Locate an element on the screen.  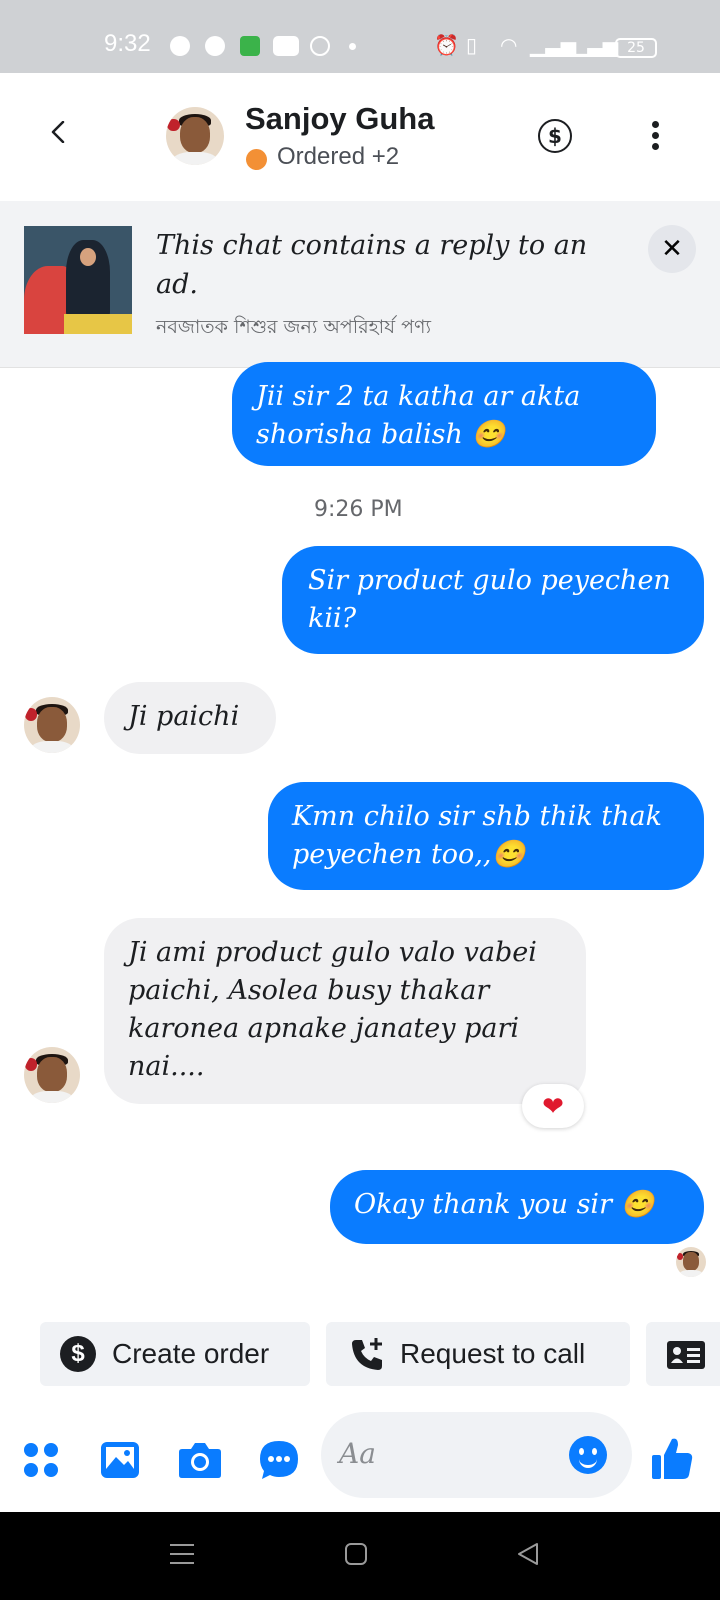
emoji-icon is located at coordinates (588, 1455).